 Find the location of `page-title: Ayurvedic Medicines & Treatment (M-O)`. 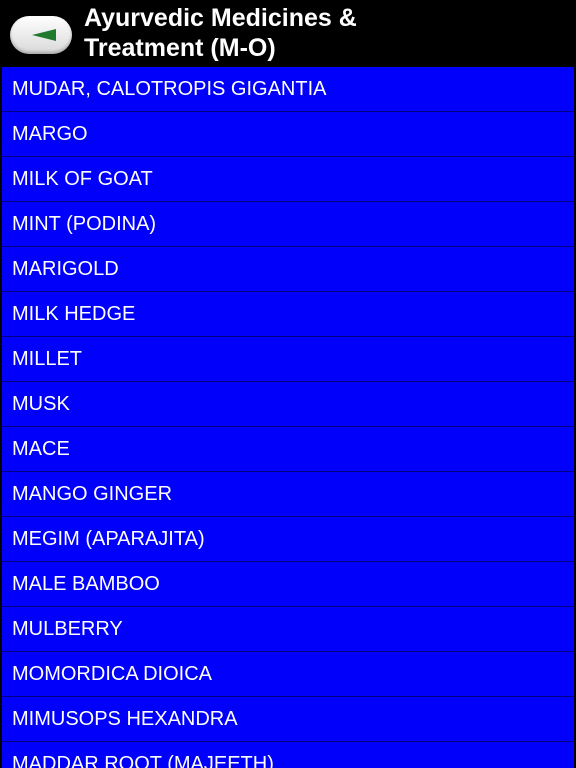

page-title: Ayurvedic Medicines & Treatment (M-O) is located at coordinates (220, 33).